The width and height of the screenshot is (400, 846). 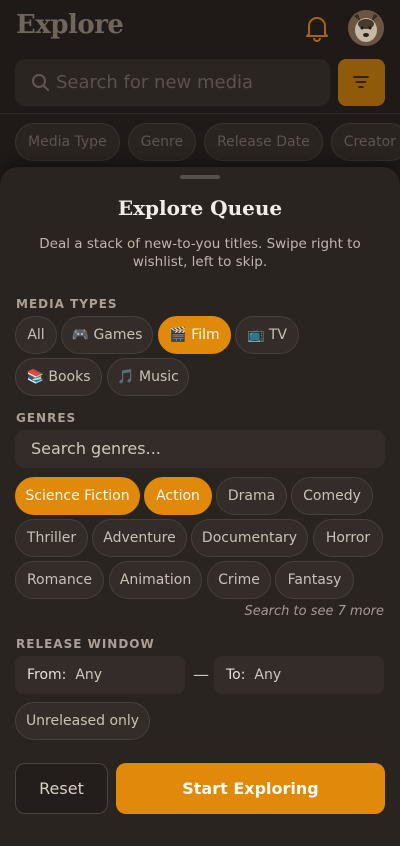 I want to click on genre-chip-drama: Drama, so click(x=251, y=496).